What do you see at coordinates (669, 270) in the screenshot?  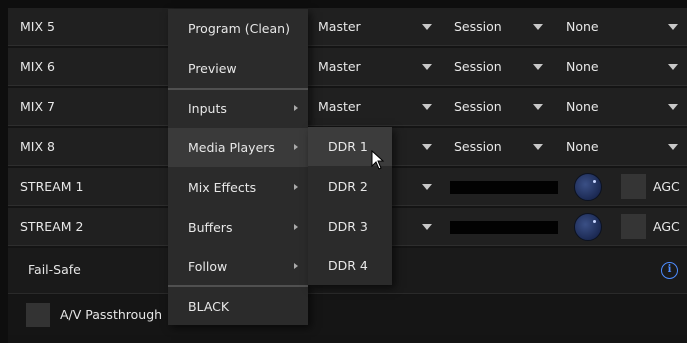 I see `info-icon: i` at bounding box center [669, 270].